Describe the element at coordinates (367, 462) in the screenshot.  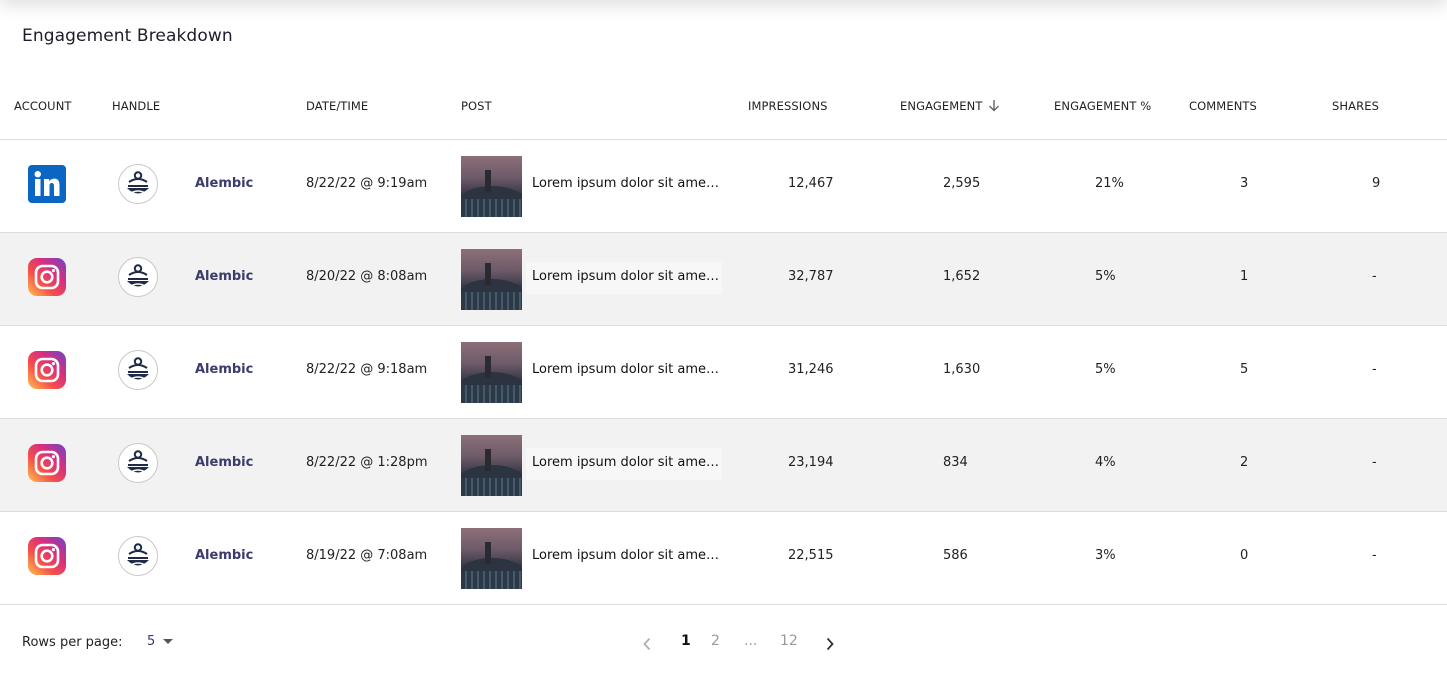
I see `post-datetime: 8/22/22 @ 1:28pm` at that location.